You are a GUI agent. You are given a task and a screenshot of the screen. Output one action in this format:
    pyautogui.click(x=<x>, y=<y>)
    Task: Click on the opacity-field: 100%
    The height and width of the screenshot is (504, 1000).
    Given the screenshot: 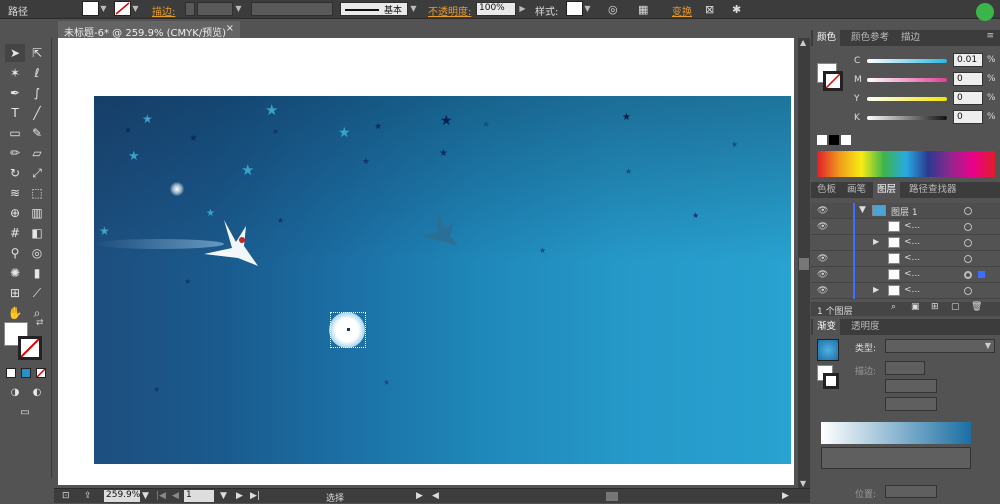 What is the action you would take?
    pyautogui.click(x=496, y=9)
    